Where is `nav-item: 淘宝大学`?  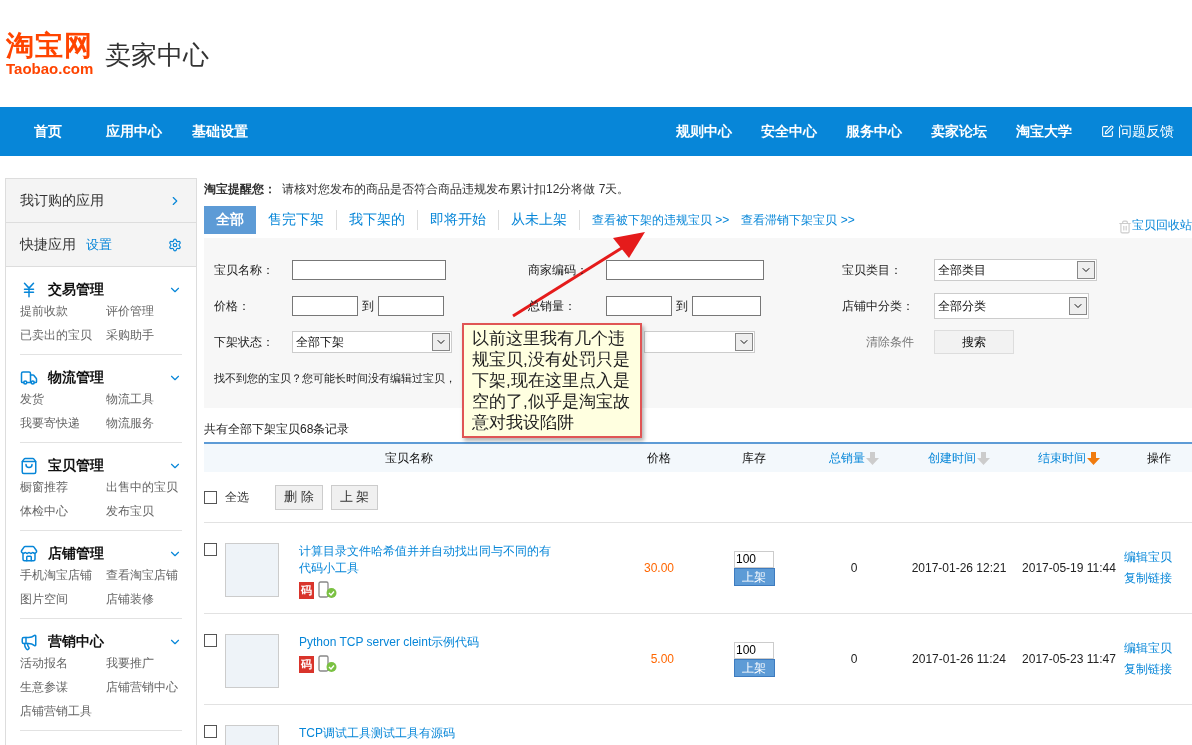
nav-item: 淘宝大学 is located at coordinates (1044, 131).